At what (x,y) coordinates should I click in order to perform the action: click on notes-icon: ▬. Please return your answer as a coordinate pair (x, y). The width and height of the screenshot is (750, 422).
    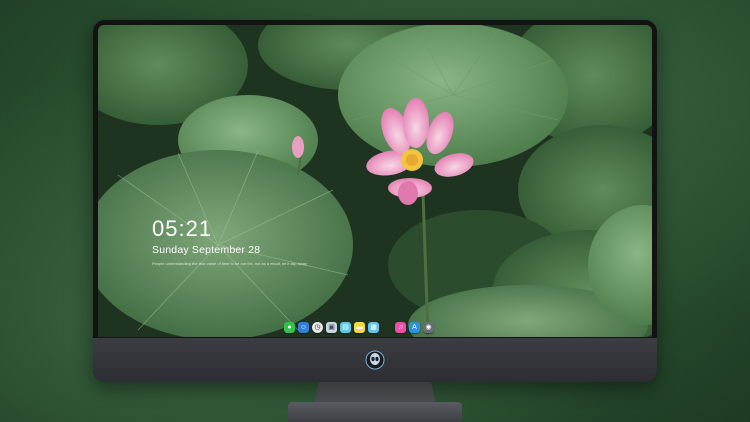
    Looking at the image, I should click on (359, 327).